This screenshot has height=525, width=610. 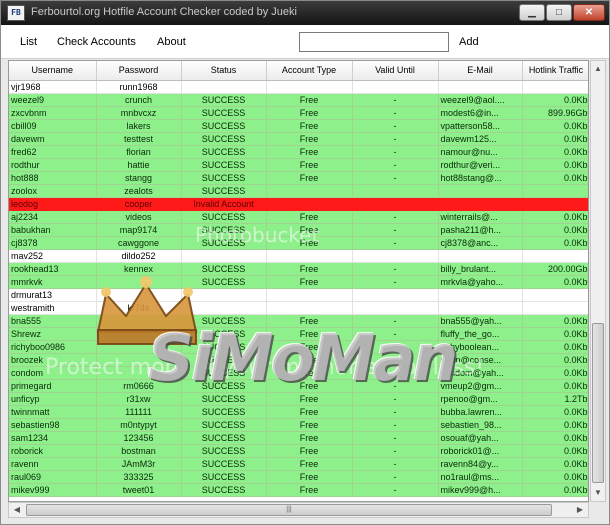 What do you see at coordinates (53, 71) in the screenshot?
I see `column-header-username: Username` at bounding box center [53, 71].